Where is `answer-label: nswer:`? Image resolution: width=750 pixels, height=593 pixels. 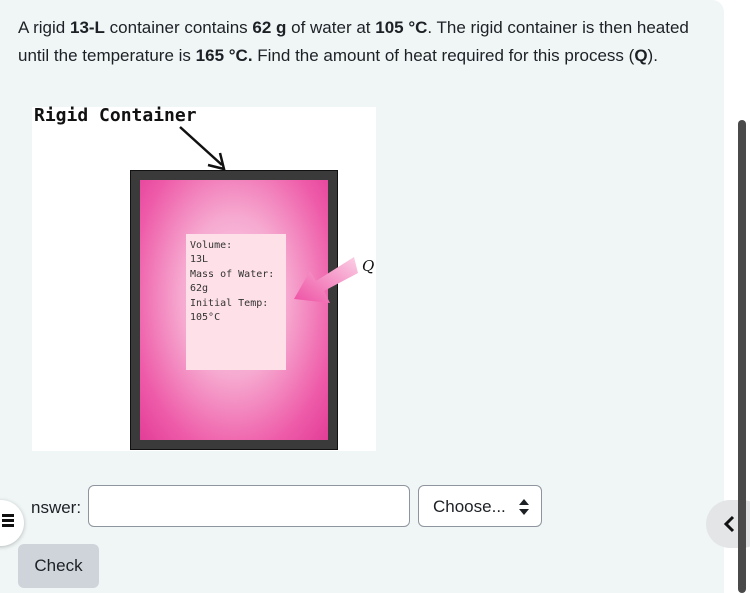 answer-label: nswer: is located at coordinates (56, 507).